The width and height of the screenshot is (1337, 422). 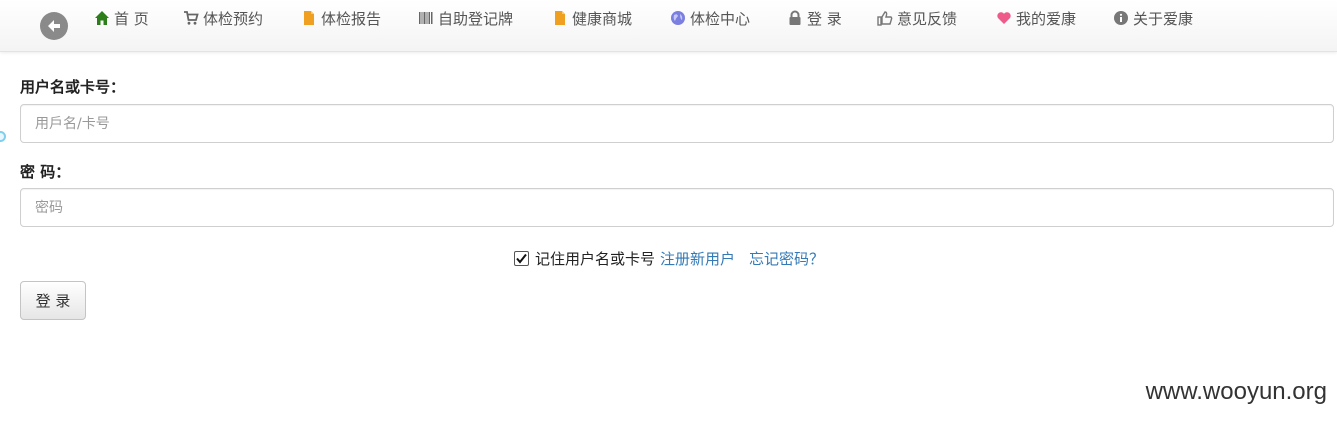 I want to click on nav-feedback-label: 意见反馈, so click(x=927, y=18).